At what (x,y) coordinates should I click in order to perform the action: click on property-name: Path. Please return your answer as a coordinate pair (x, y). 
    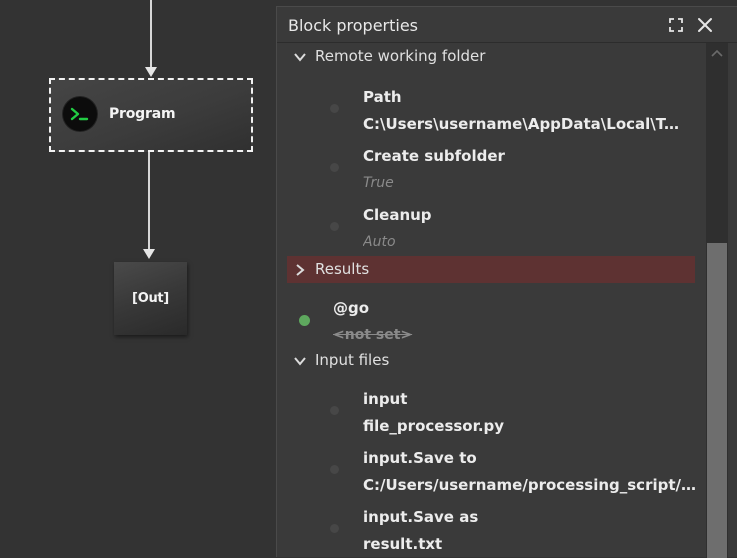
    Looking at the image, I should click on (382, 97).